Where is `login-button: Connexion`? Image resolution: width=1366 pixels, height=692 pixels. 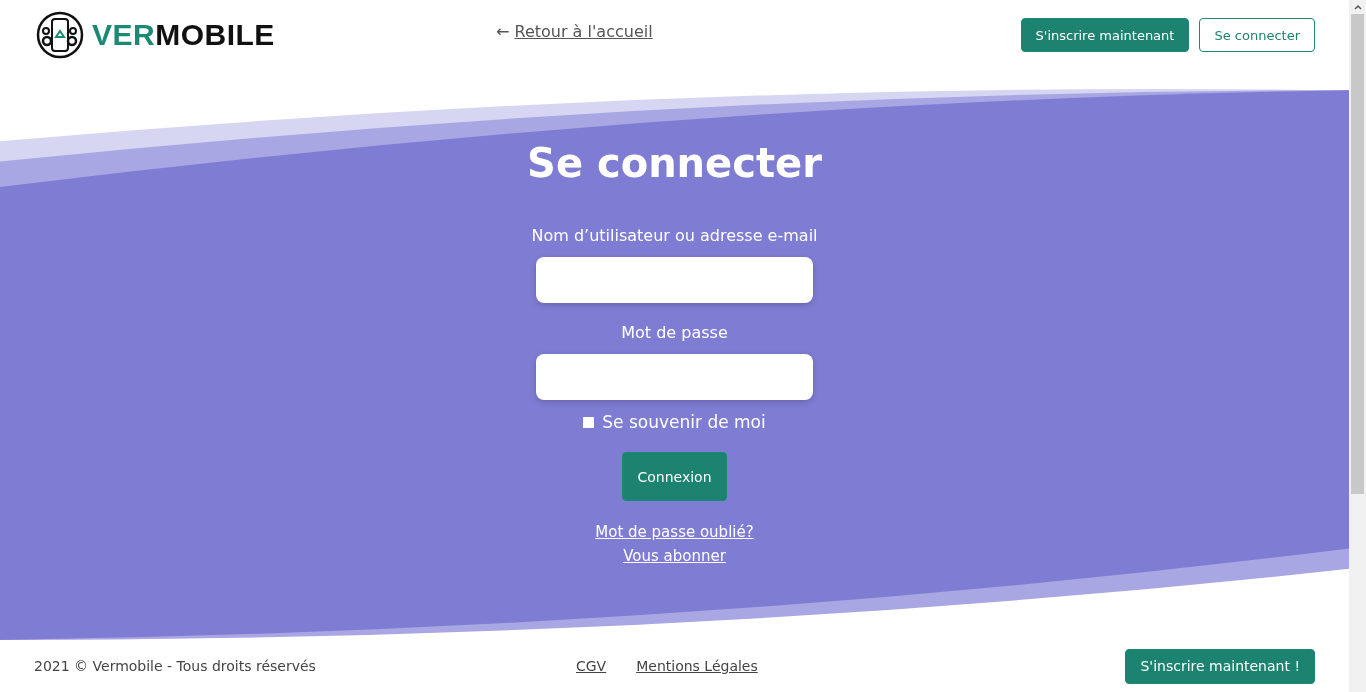 login-button: Connexion is located at coordinates (674, 476).